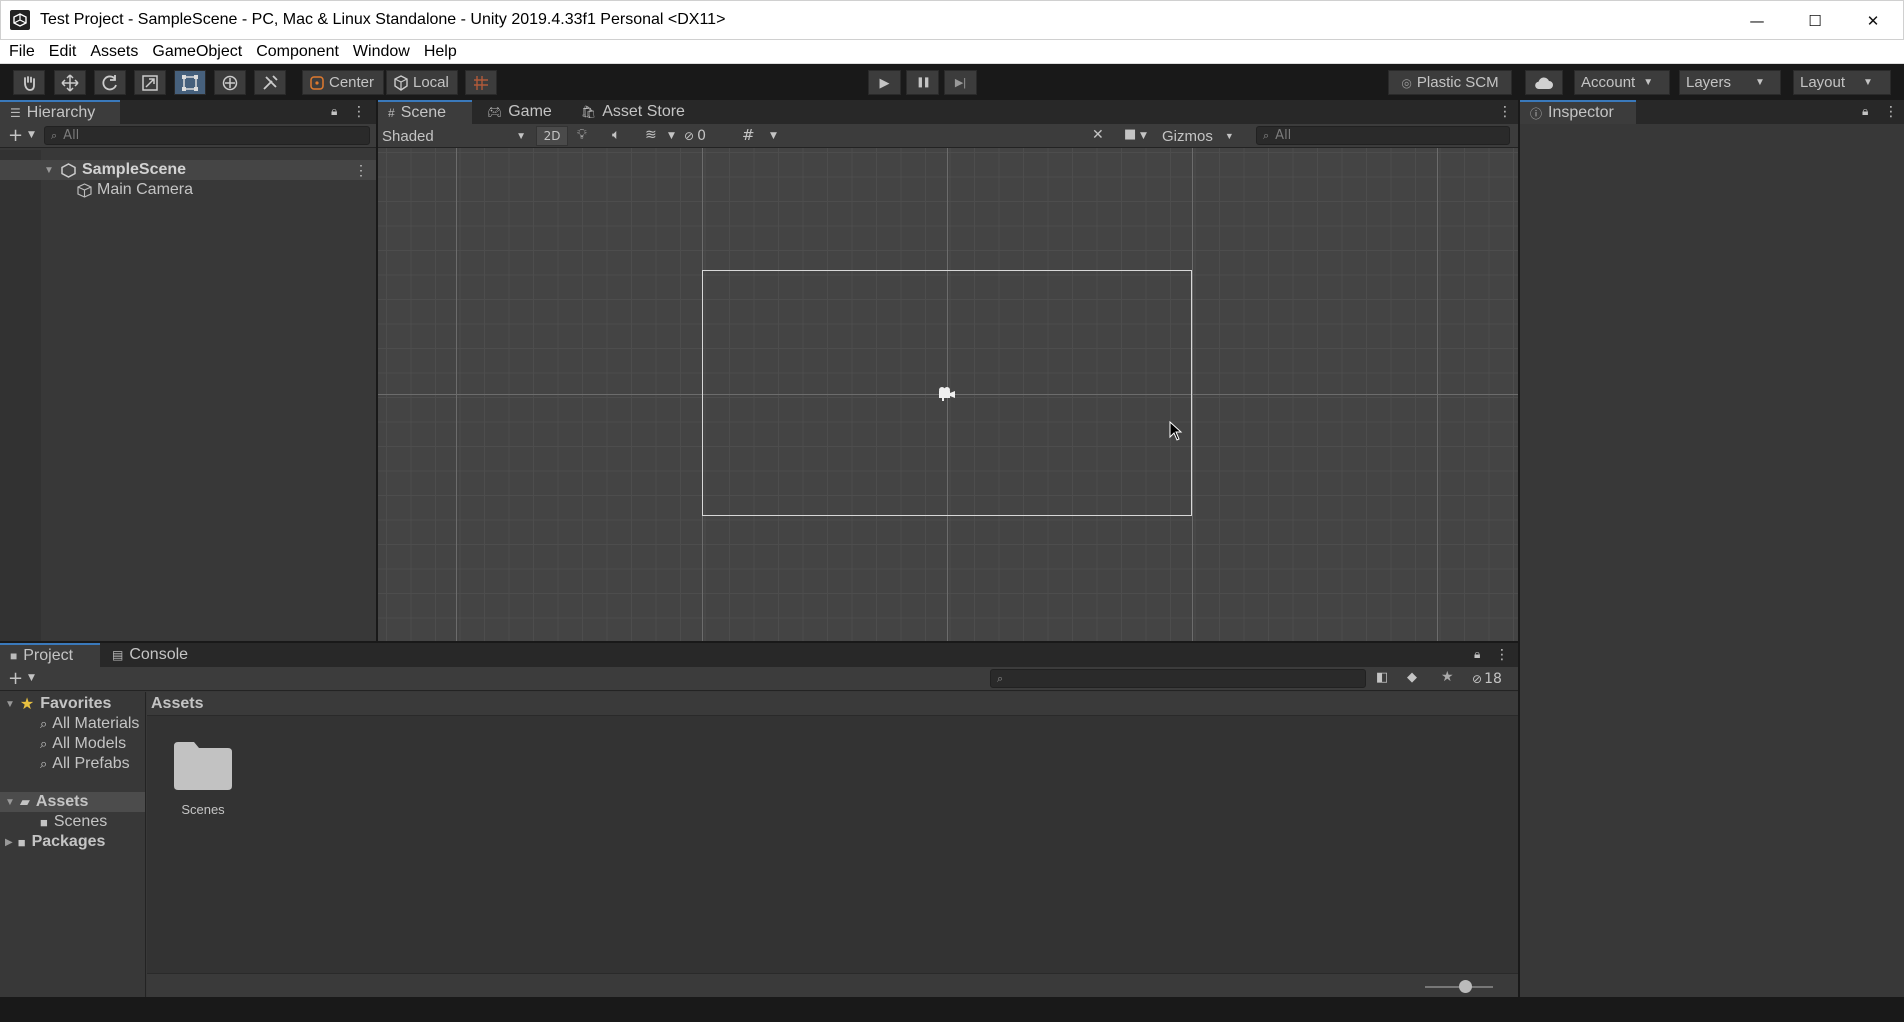 This screenshot has width=1904, height=1022. What do you see at coordinates (230, 82) in the screenshot?
I see `transform-tool-button` at bounding box center [230, 82].